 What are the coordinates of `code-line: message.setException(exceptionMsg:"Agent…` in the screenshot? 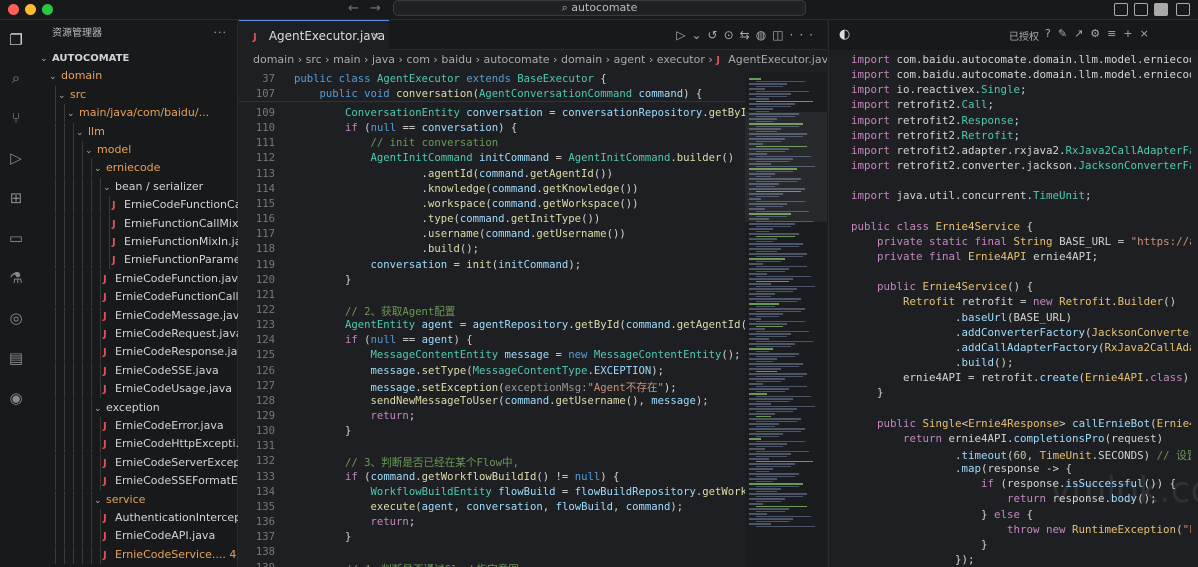 It's located at (485, 387).